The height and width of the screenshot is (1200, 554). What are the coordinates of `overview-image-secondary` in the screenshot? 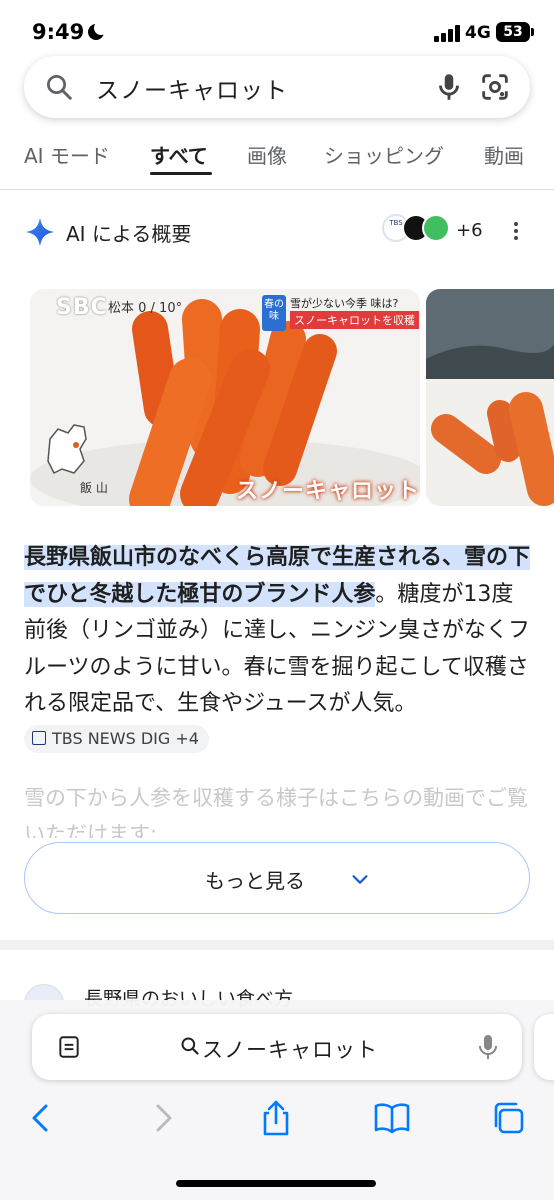 It's located at (490, 397).